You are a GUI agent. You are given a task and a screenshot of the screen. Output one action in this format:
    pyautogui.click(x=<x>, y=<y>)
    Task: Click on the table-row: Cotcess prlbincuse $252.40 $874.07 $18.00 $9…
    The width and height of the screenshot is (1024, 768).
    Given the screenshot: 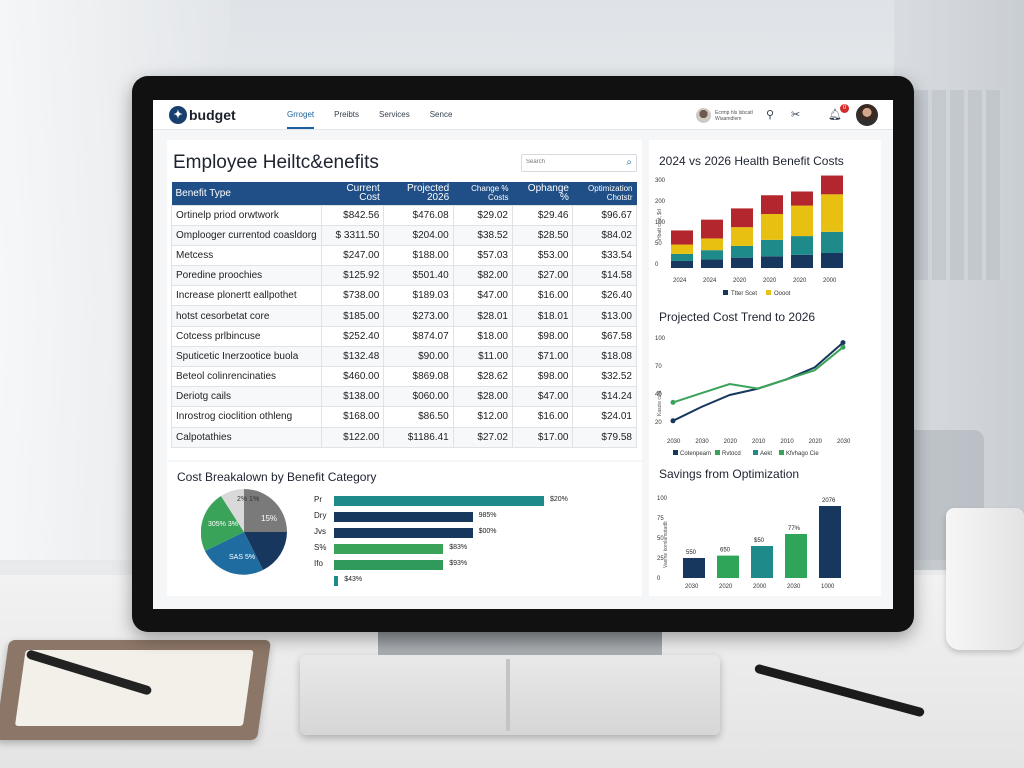 What is the action you would take?
    pyautogui.click(x=404, y=336)
    